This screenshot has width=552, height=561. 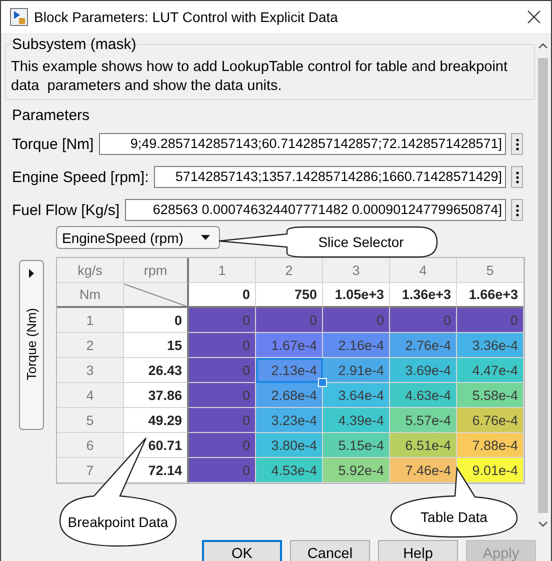 What do you see at coordinates (356, 445) in the screenshot?
I see `table-cell: 5.15e-4` at bounding box center [356, 445].